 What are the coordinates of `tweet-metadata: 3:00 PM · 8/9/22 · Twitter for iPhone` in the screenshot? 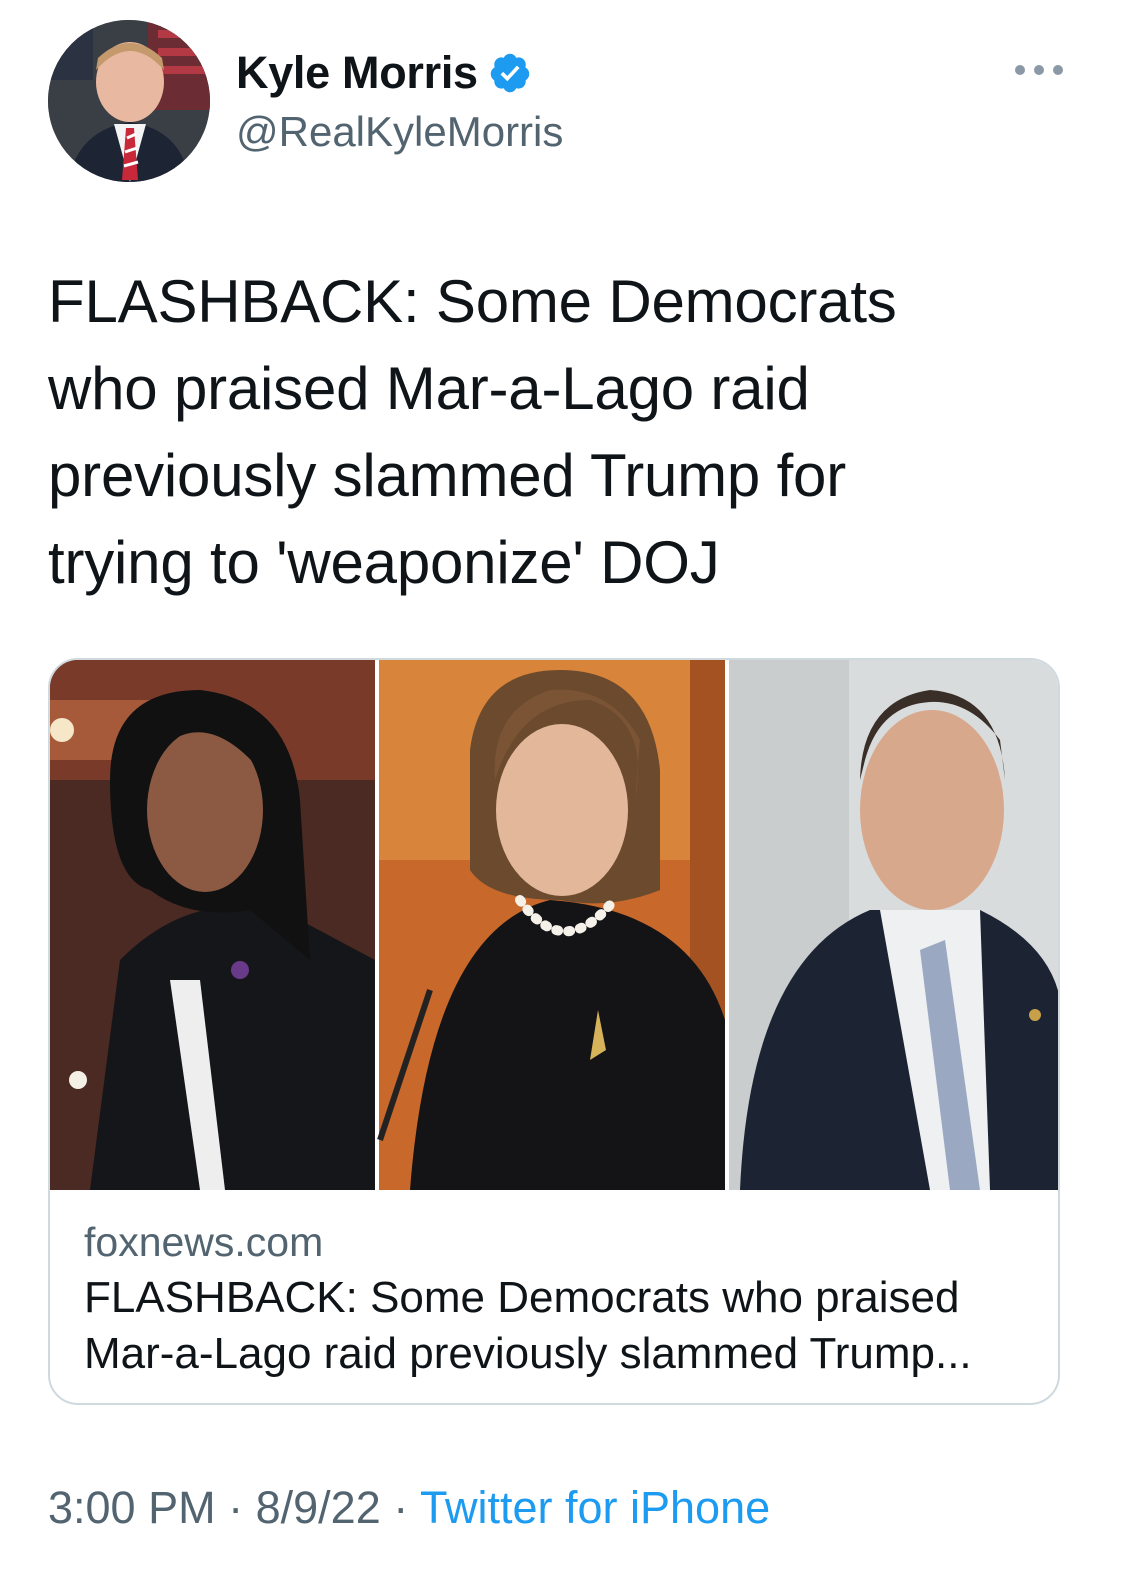 It's located at (409, 1508).